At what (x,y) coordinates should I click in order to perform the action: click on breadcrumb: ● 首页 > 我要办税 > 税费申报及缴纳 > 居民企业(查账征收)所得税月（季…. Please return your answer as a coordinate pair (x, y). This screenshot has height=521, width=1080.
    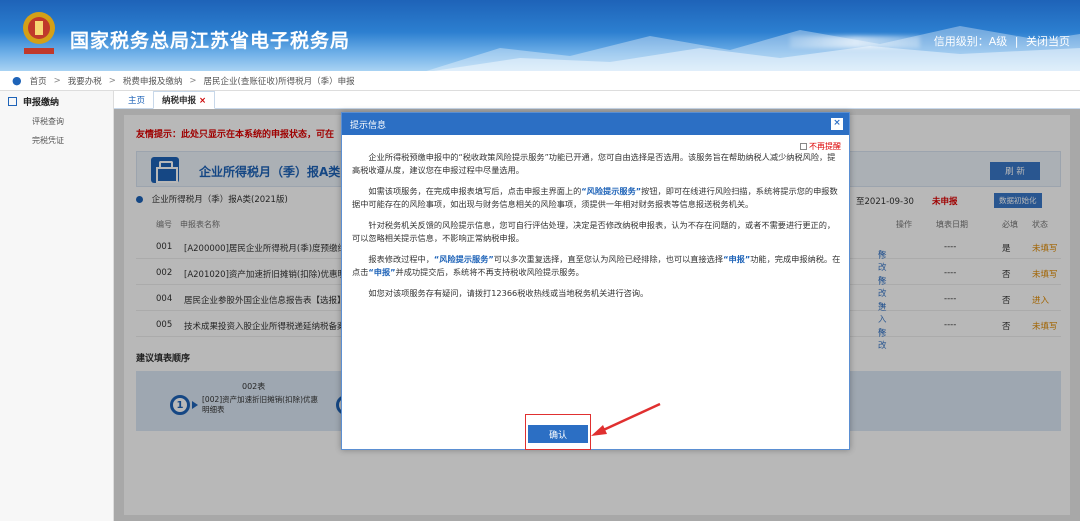
    Looking at the image, I should click on (540, 81).